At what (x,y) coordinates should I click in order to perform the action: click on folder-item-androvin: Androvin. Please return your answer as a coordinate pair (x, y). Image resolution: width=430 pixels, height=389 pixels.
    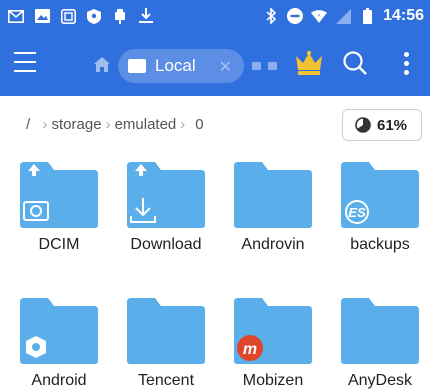
    Looking at the image, I should click on (268, 211).